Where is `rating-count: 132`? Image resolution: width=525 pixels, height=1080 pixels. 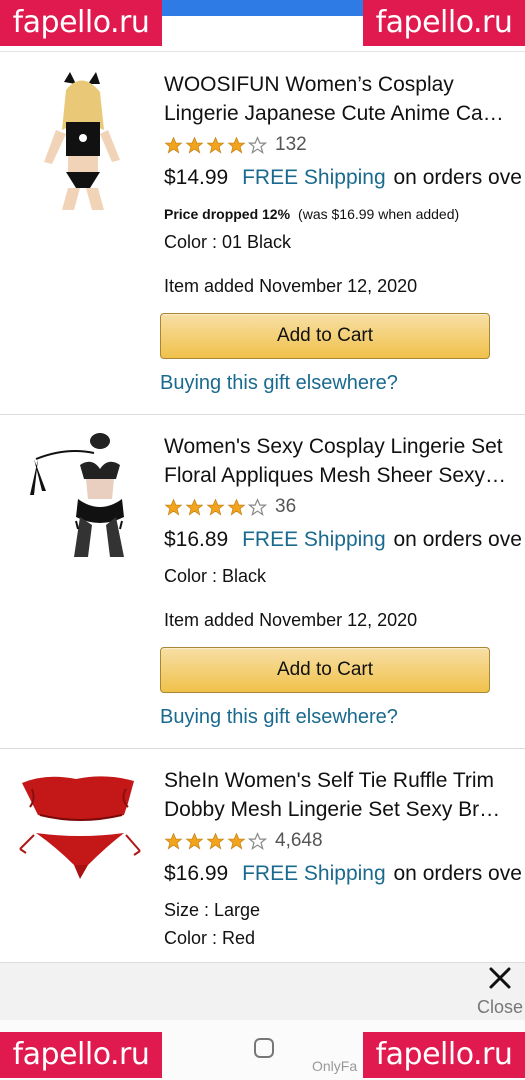
rating-count: 132 is located at coordinates (291, 144).